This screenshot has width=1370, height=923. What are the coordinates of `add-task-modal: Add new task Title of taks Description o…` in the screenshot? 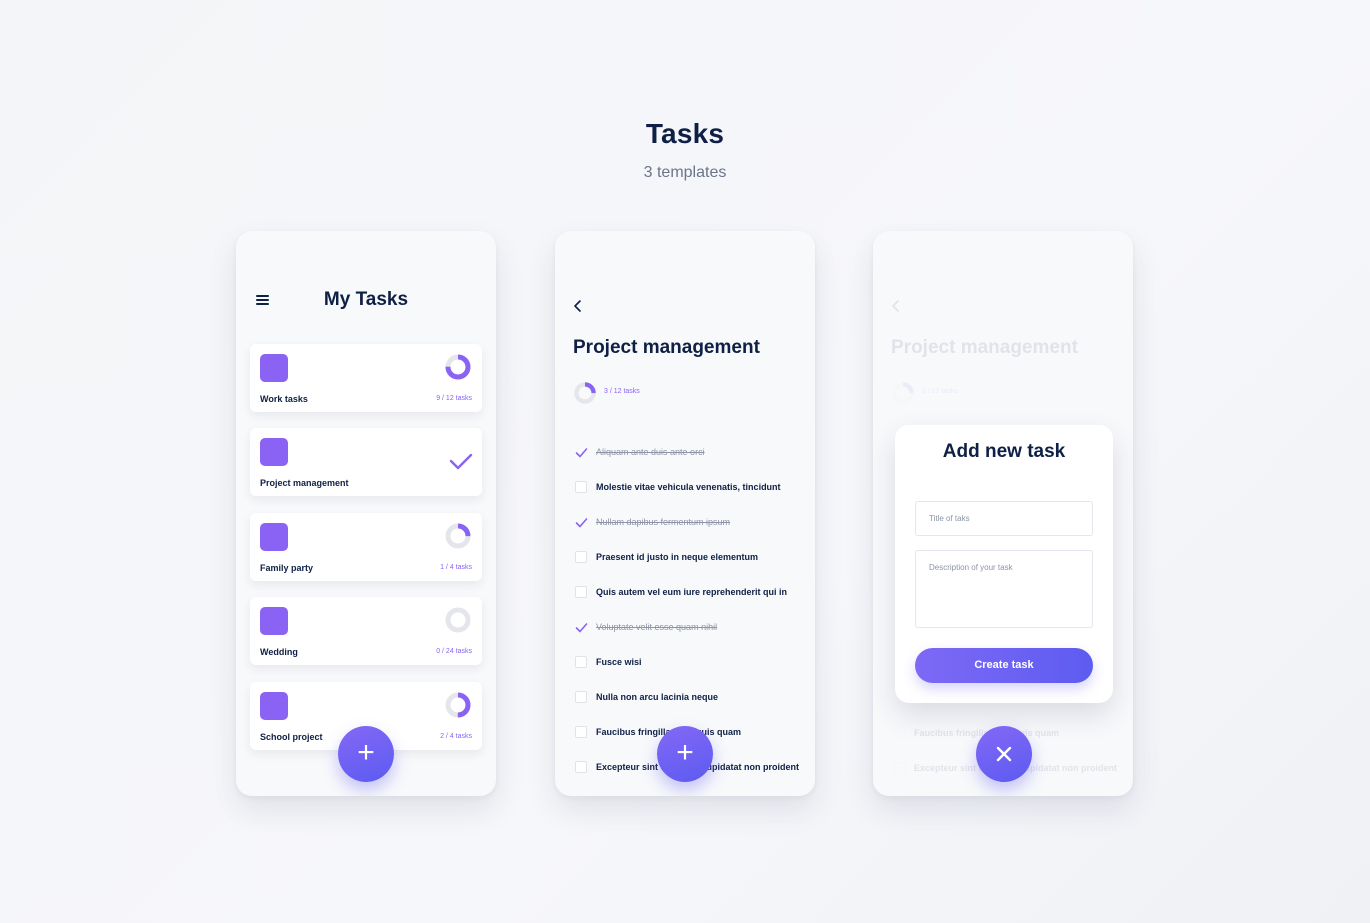 It's located at (1004, 564).